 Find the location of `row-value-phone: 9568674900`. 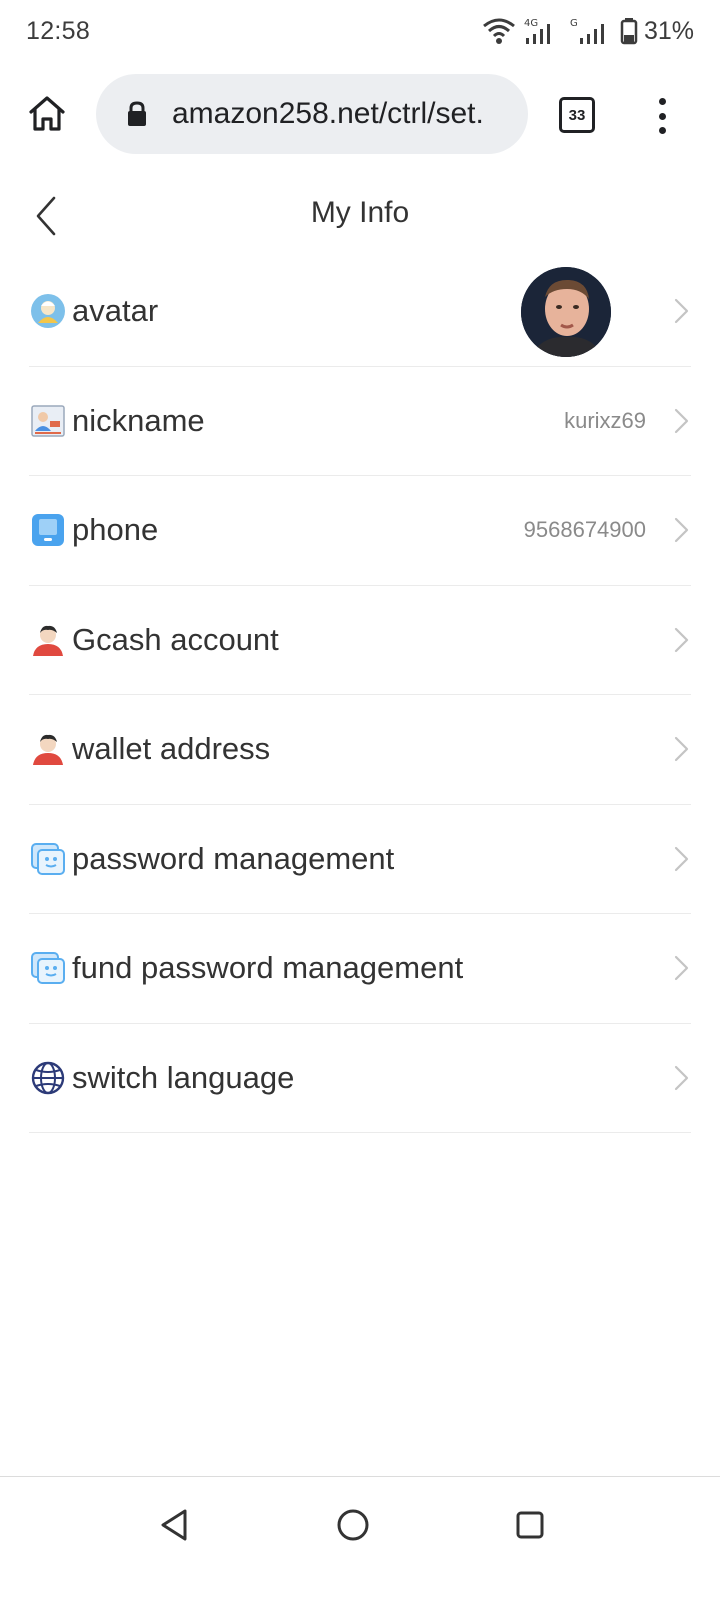

row-value-phone: 9568674900 is located at coordinates (584, 530).